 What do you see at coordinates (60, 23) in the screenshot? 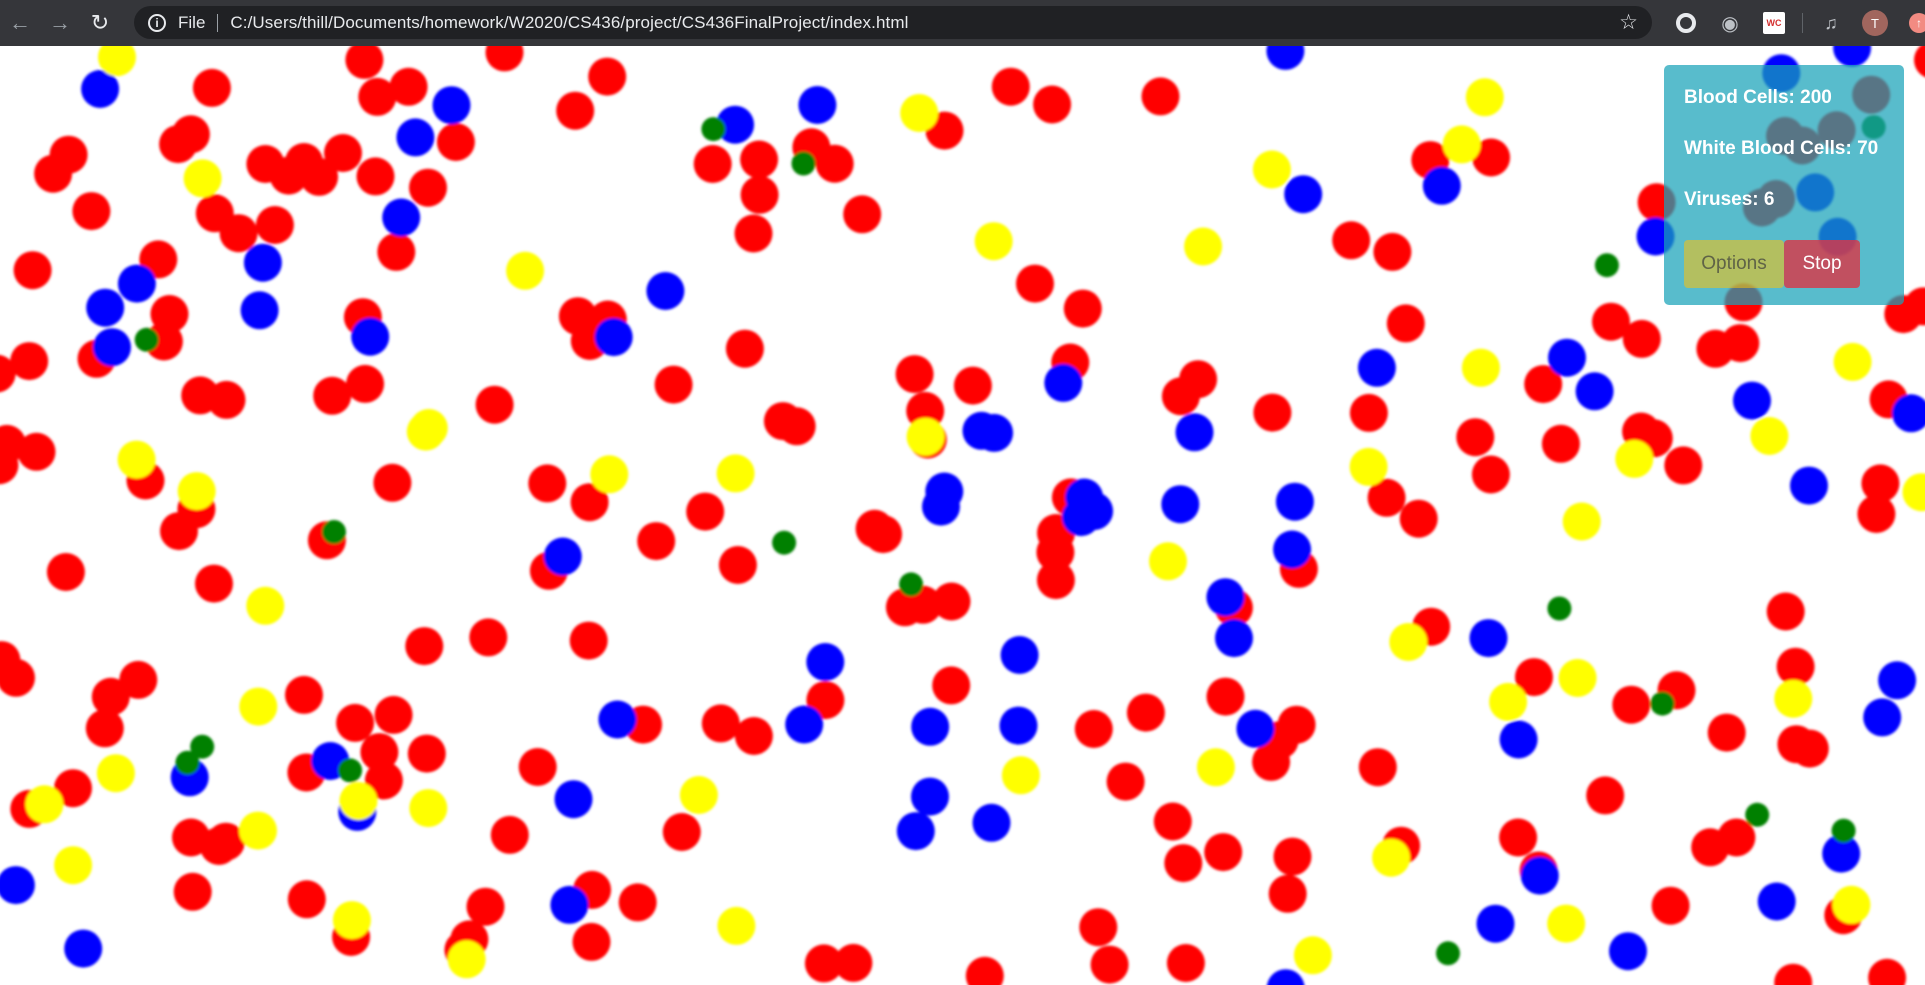
I see `forward-arrow-icon: →` at bounding box center [60, 23].